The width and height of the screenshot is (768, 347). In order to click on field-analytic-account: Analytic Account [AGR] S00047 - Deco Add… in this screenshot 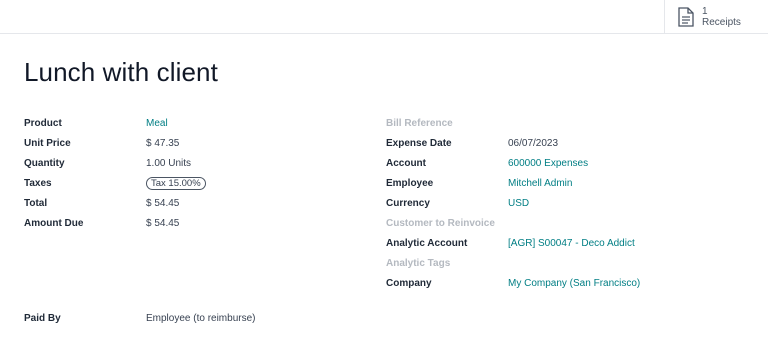, I will do `click(513, 243)`.